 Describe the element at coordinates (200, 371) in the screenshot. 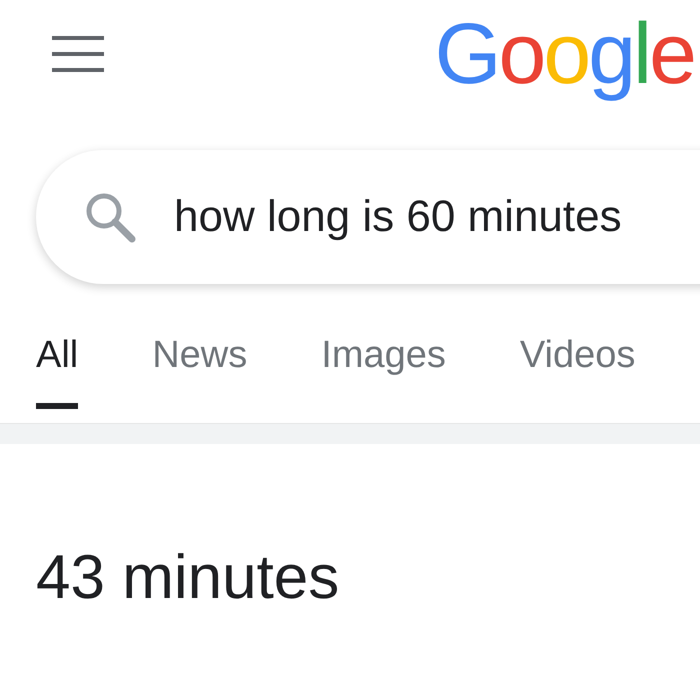

I see `search-tab: News` at that location.